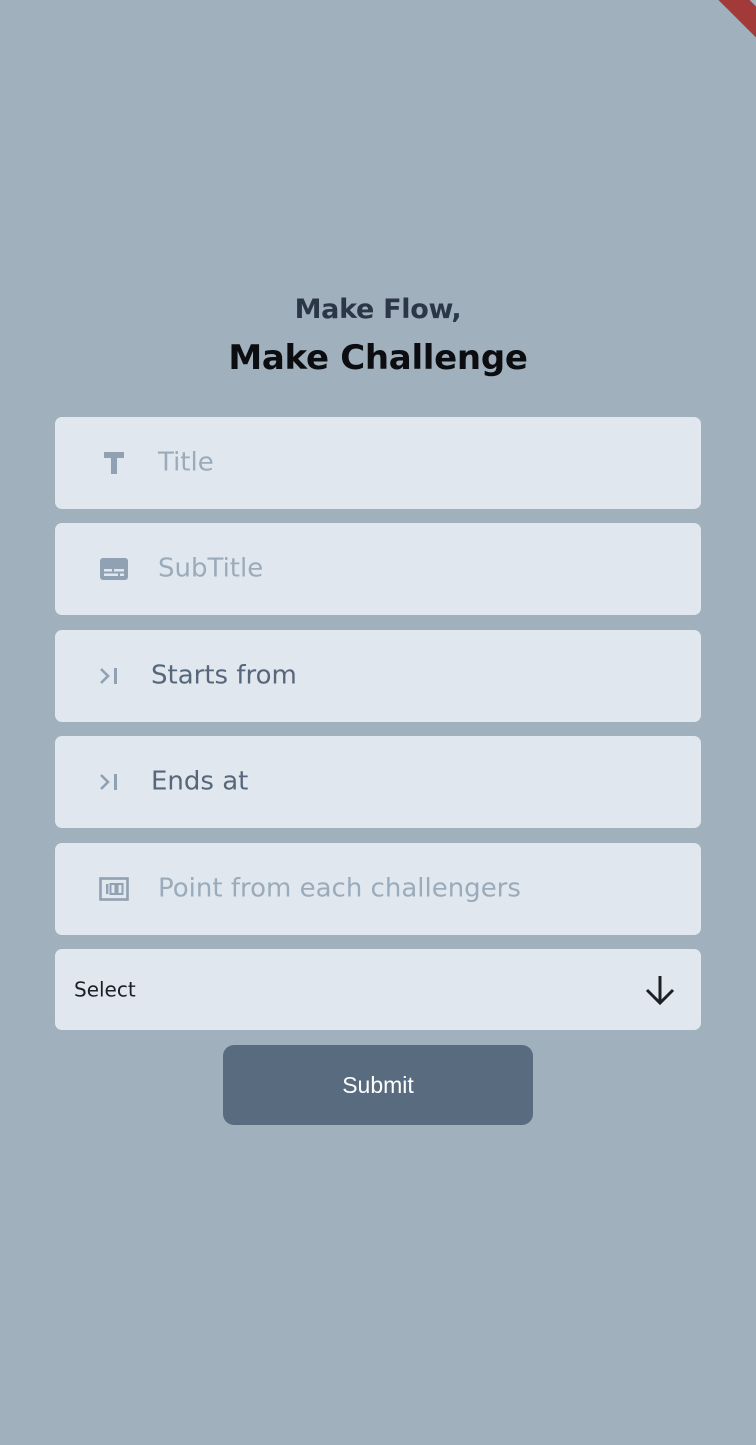 This screenshot has height=1445, width=756. Describe the element at coordinates (211, 568) in the screenshot. I see `subtitle-placeholder: SubTitle` at that location.